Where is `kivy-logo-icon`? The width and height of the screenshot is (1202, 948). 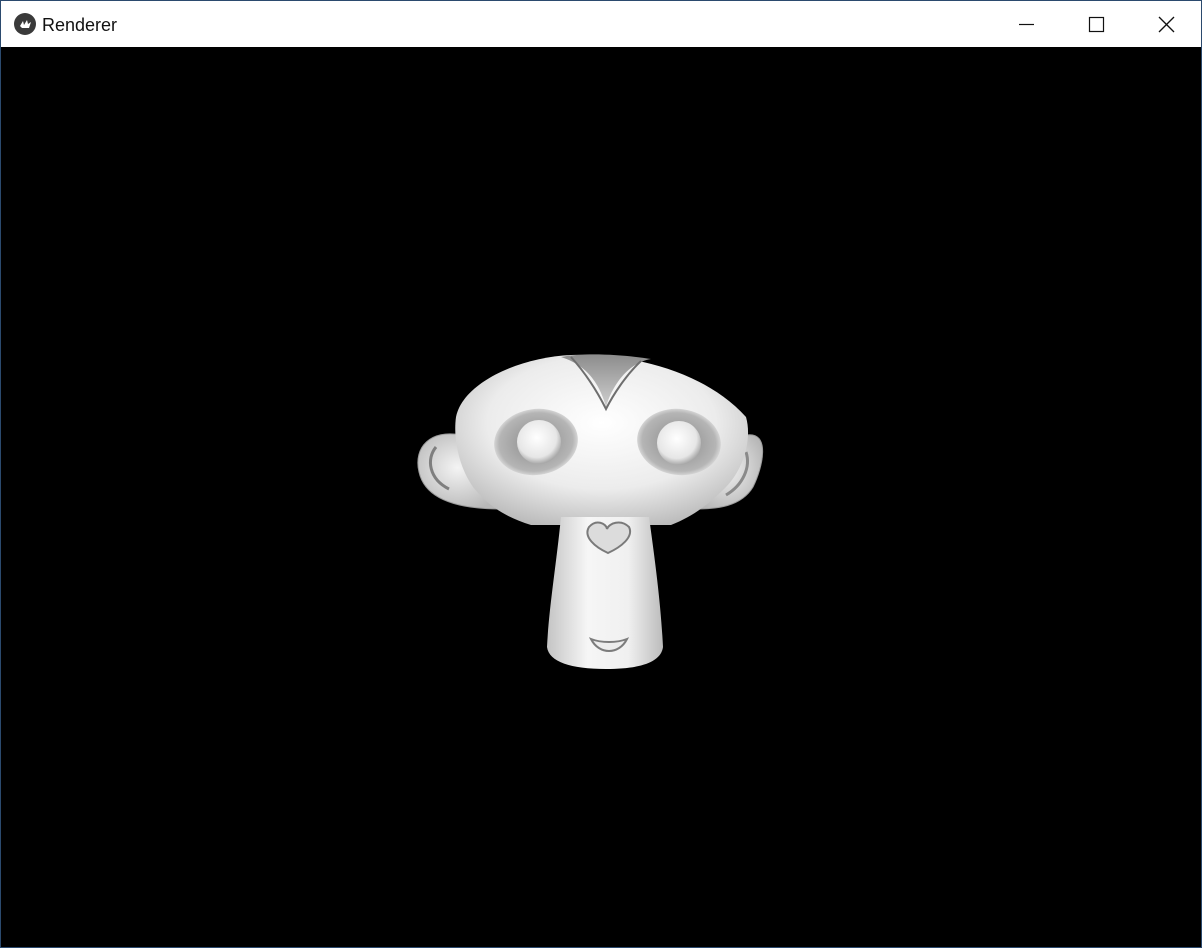 kivy-logo-icon is located at coordinates (25, 24).